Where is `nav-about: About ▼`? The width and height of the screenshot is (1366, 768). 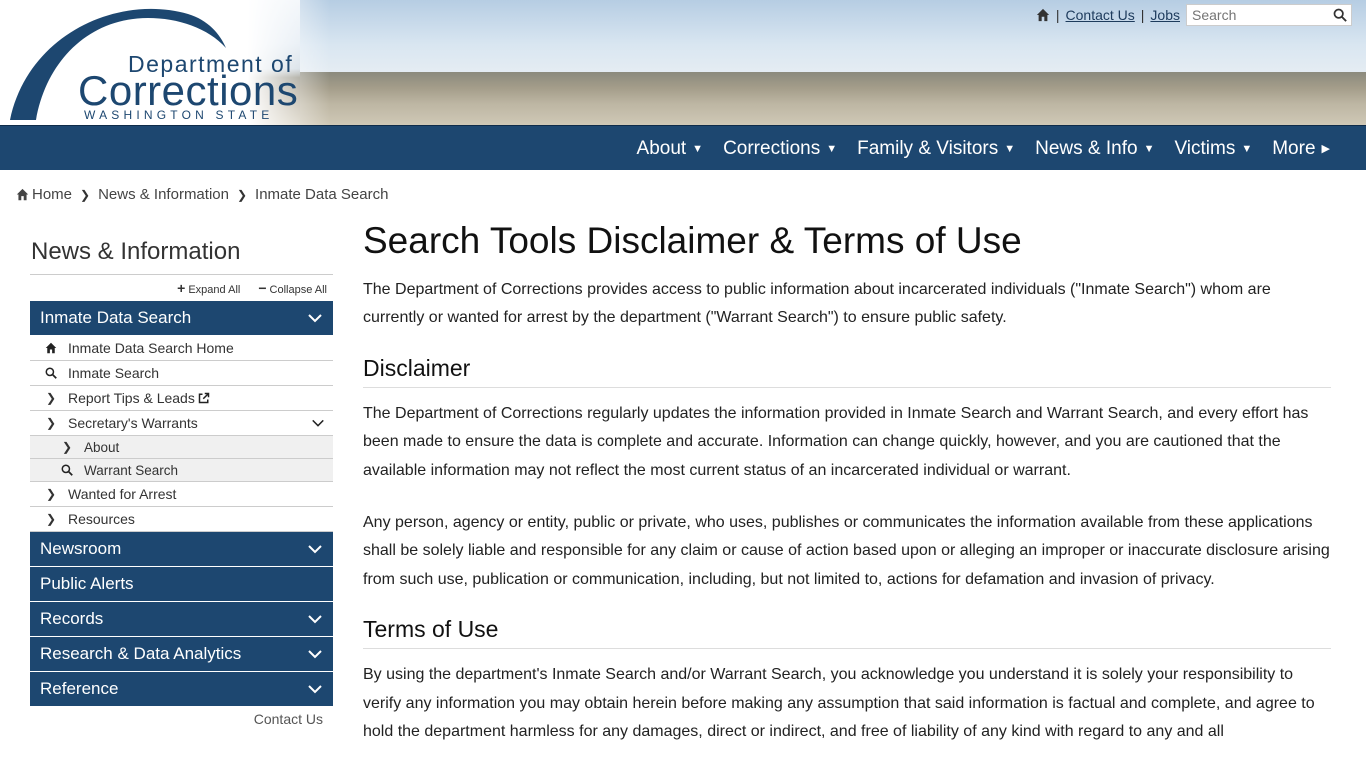
nav-about: About ▼ is located at coordinates (670, 149).